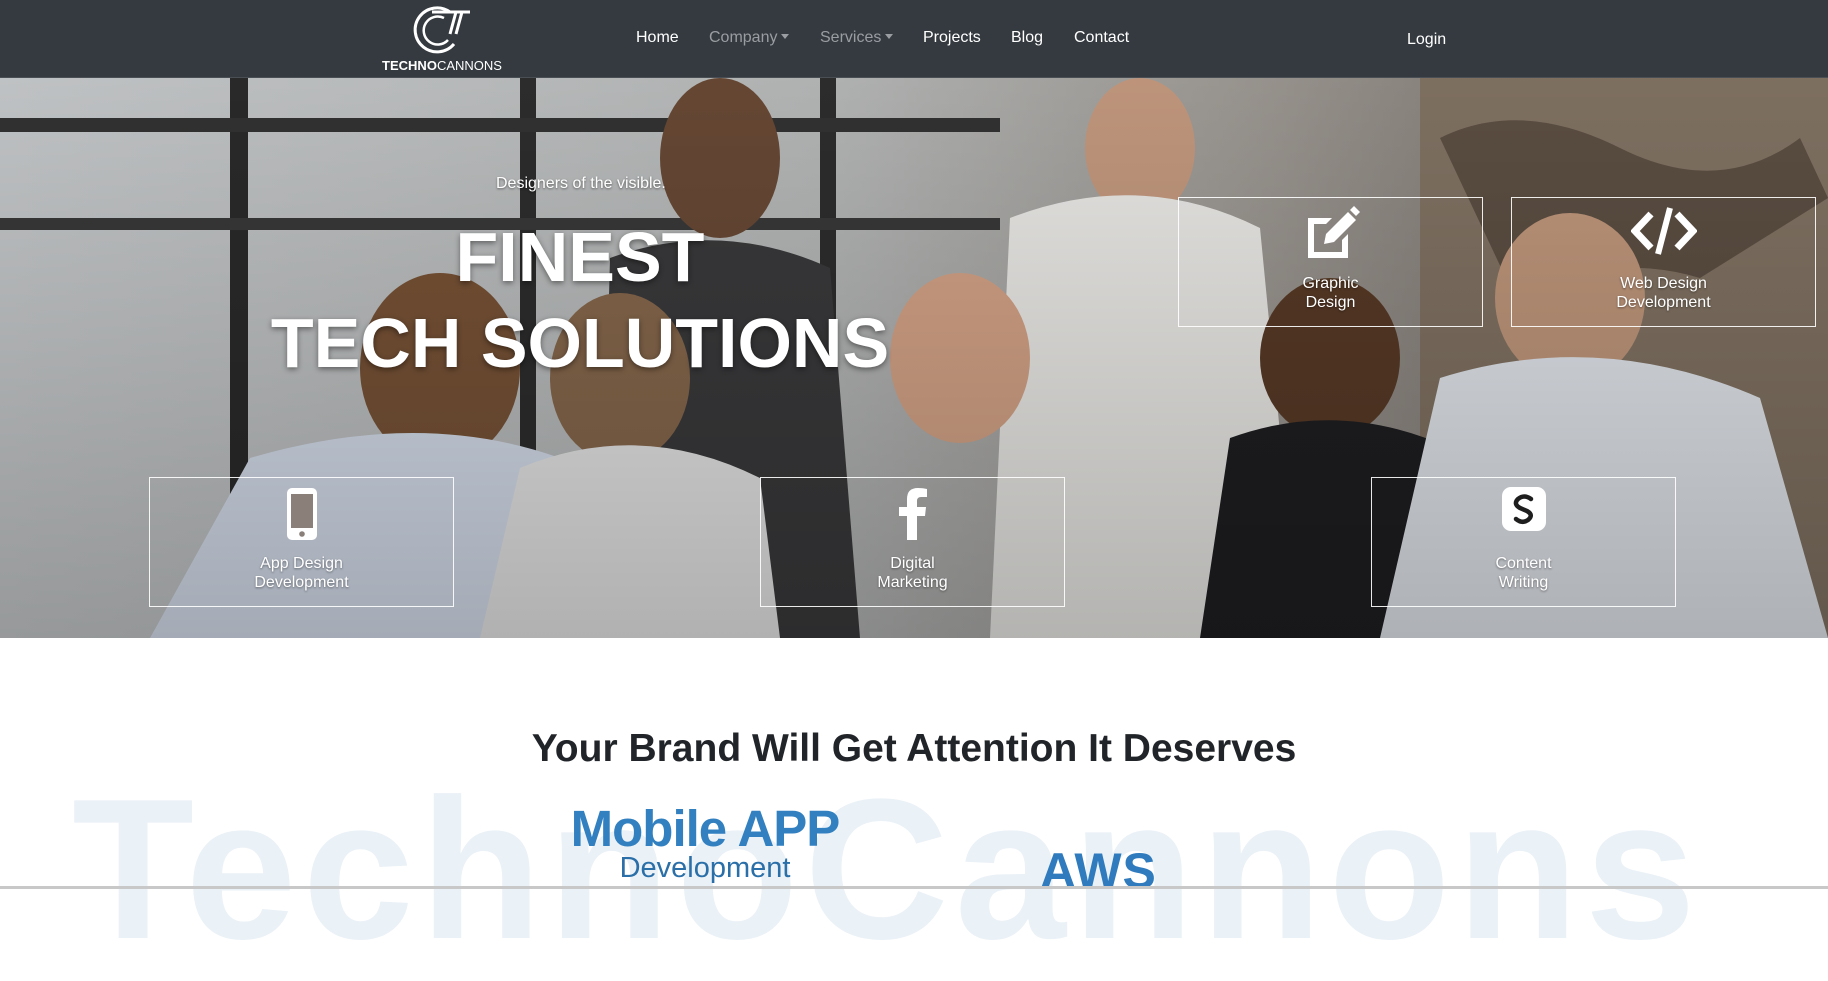 The width and height of the screenshot is (1828, 981). Describe the element at coordinates (1523, 573) in the screenshot. I see `service-label: Content Writing` at that location.